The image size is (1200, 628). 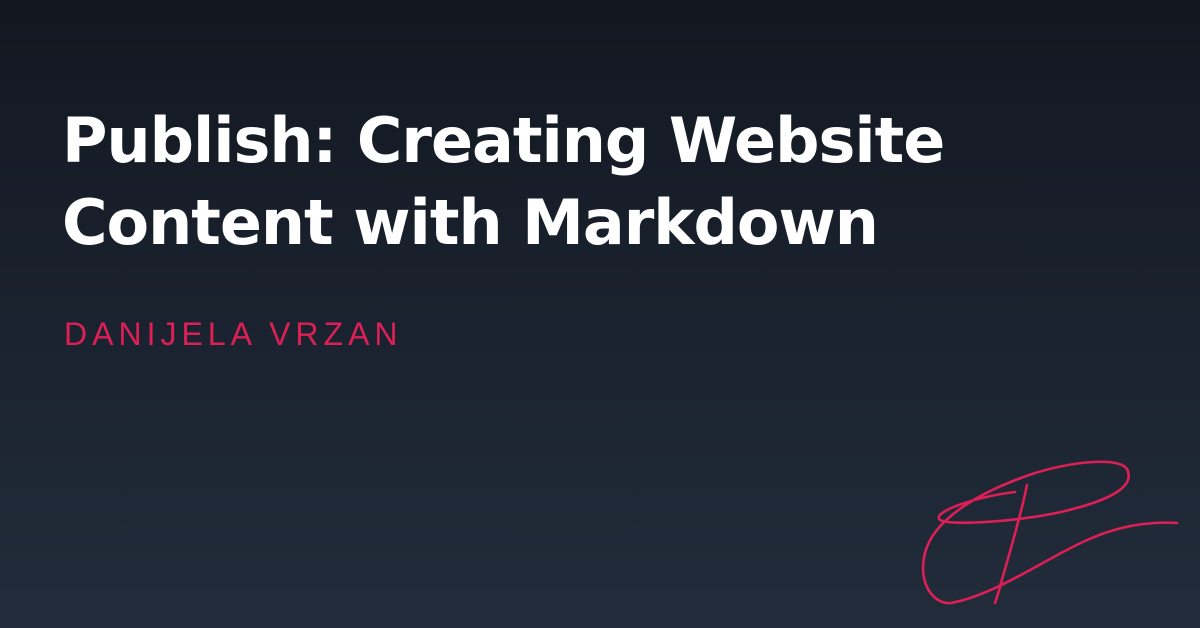 I want to click on author-name: DANIJELA VRZAN, so click(x=233, y=334).